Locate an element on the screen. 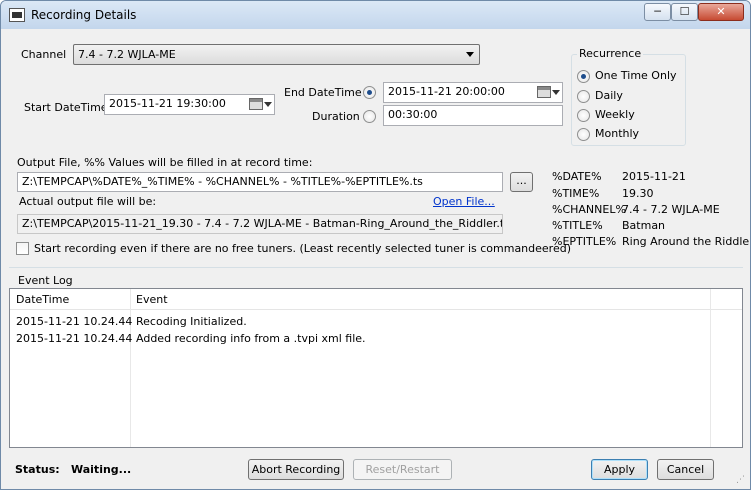 This screenshot has height=490, width=751. close-icon: ✕ is located at coordinates (721, 11).